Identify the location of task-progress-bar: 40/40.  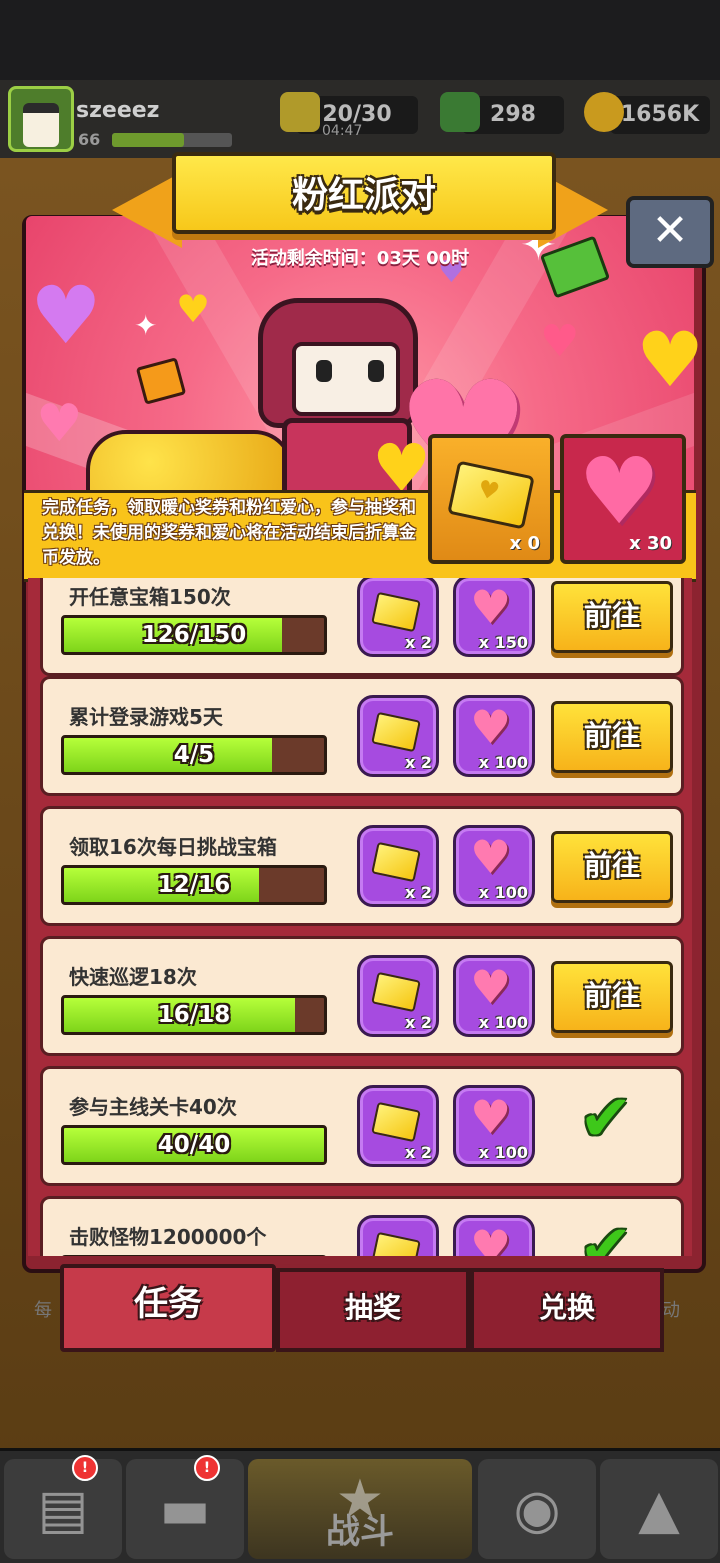
(194, 1145).